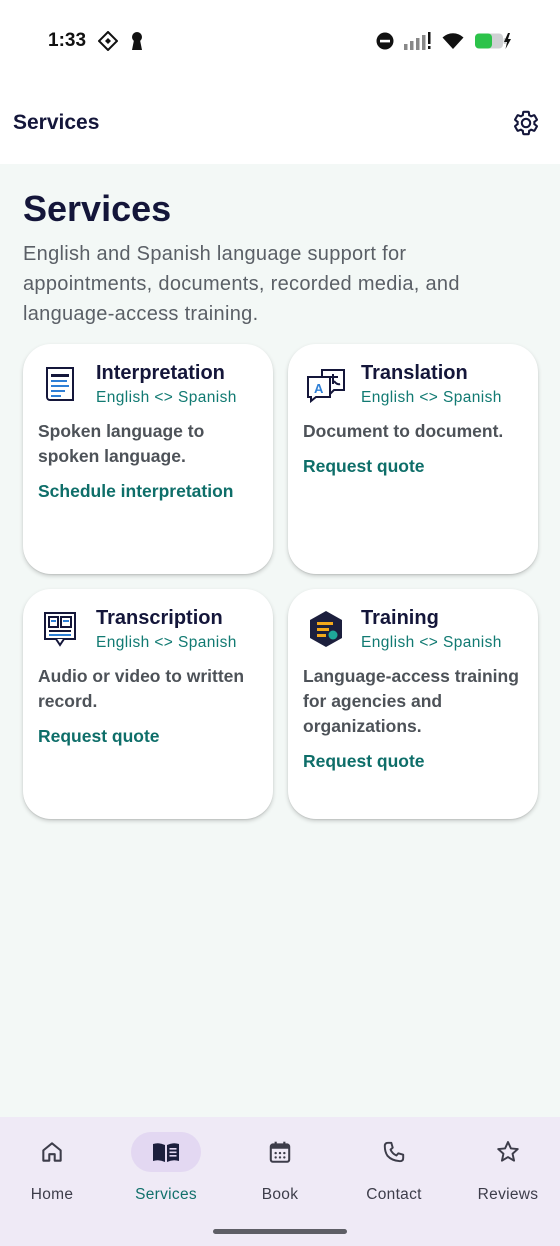  What do you see at coordinates (135, 491) in the screenshot?
I see `schedule-interpretation-link: Schedule interpretation` at bounding box center [135, 491].